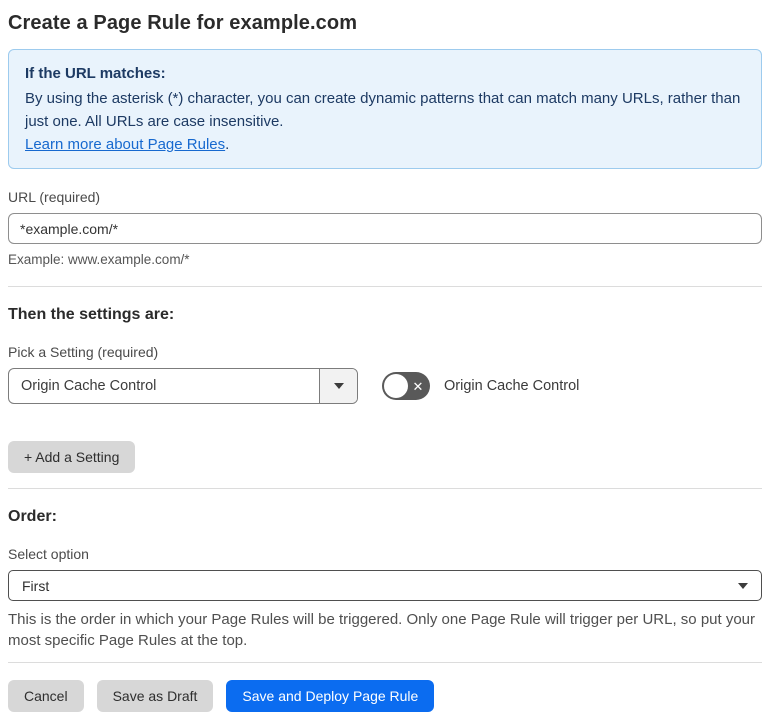 The height and width of the screenshot is (712, 770). Describe the element at coordinates (32, 516) in the screenshot. I see `order-heading: Order:` at that location.